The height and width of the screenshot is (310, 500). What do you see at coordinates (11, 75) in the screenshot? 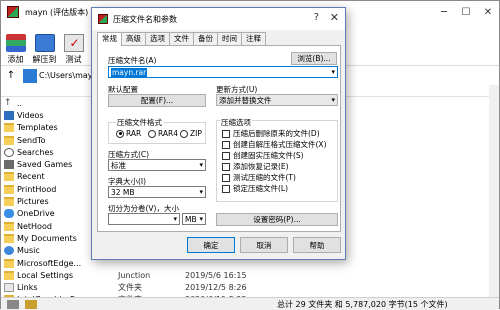
I see `up-arrow-icon: ↑` at bounding box center [11, 75].